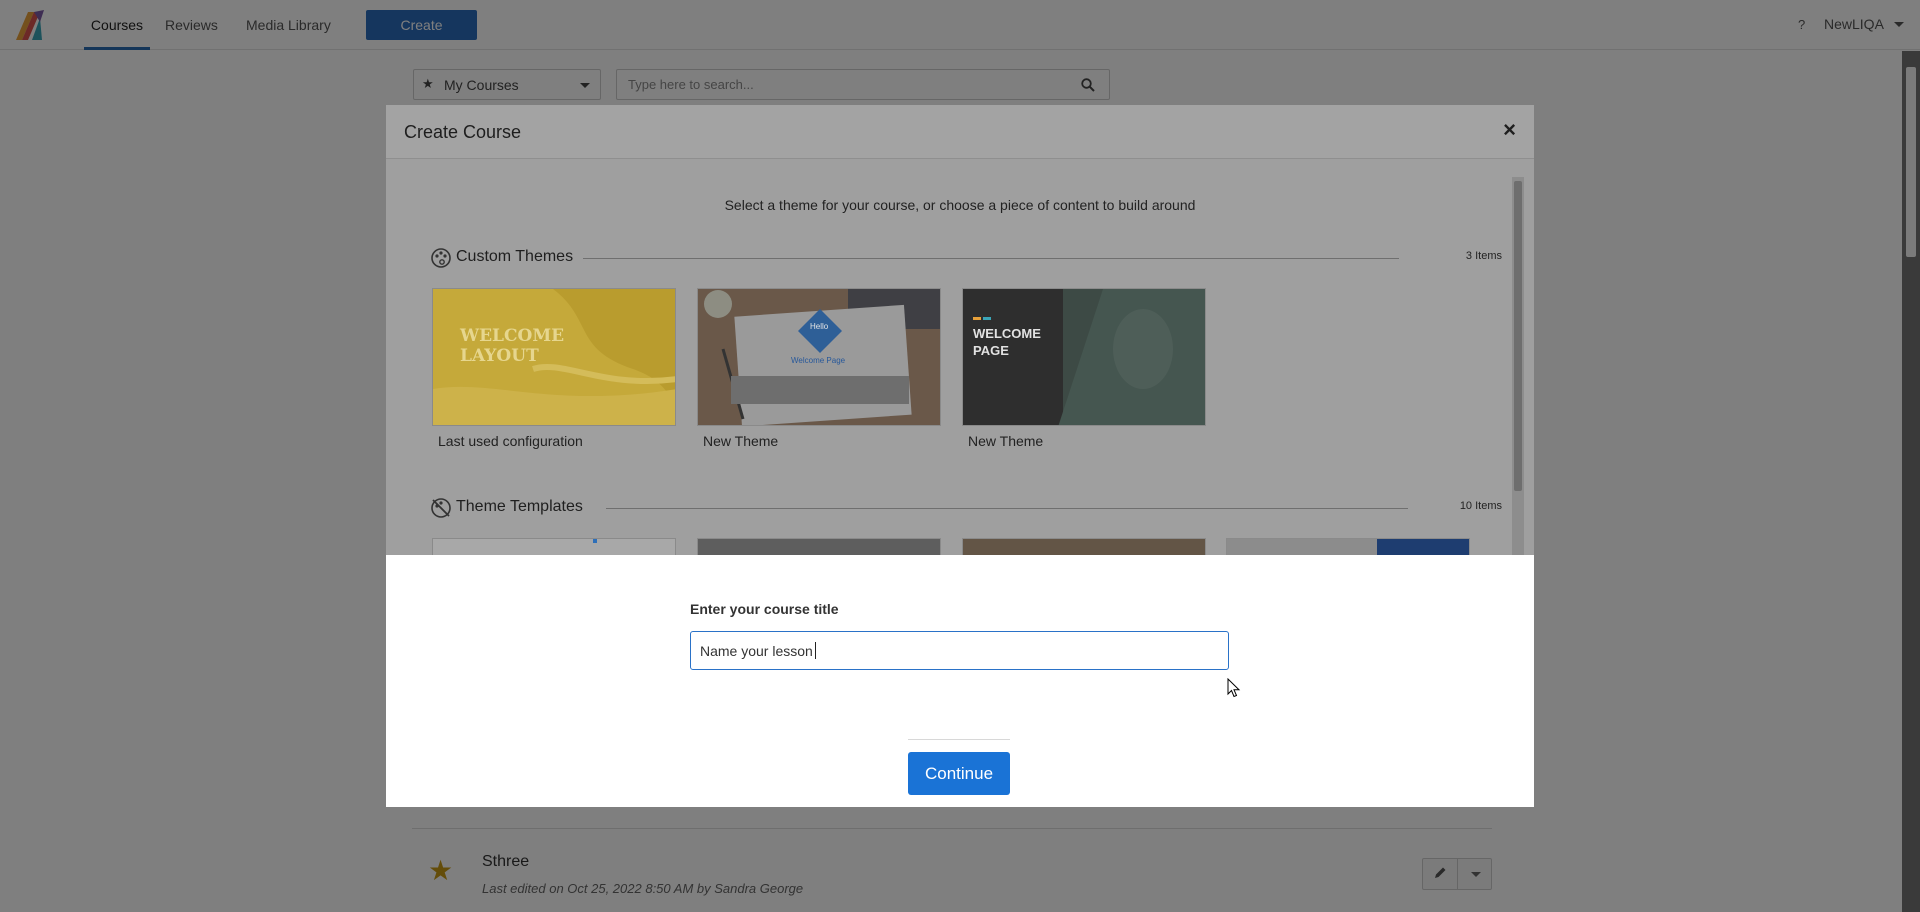  Describe the element at coordinates (960, 132) in the screenshot. I see `modal-header: Create Course ×` at that location.